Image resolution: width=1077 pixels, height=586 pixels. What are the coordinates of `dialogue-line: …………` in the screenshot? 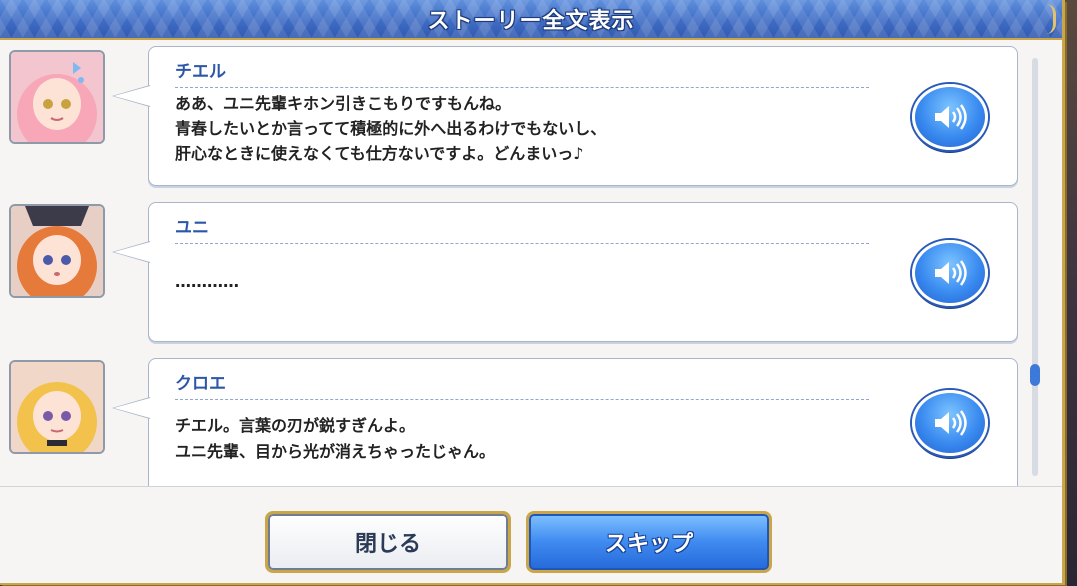 It's located at (207, 281).